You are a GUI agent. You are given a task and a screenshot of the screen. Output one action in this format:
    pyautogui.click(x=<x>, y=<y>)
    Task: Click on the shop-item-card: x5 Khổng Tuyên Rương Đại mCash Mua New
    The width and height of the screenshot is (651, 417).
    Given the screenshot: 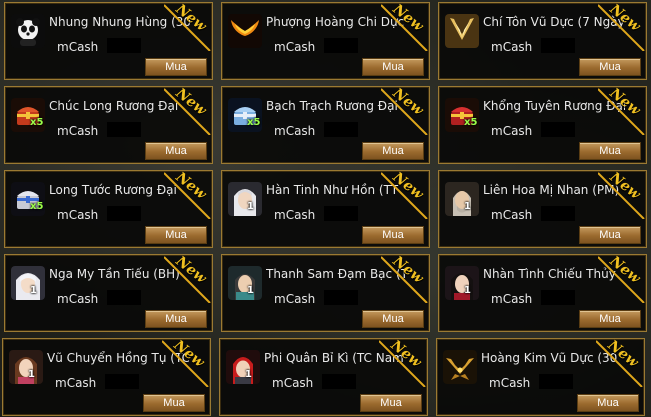 What is the action you would take?
    pyautogui.click(x=542, y=125)
    